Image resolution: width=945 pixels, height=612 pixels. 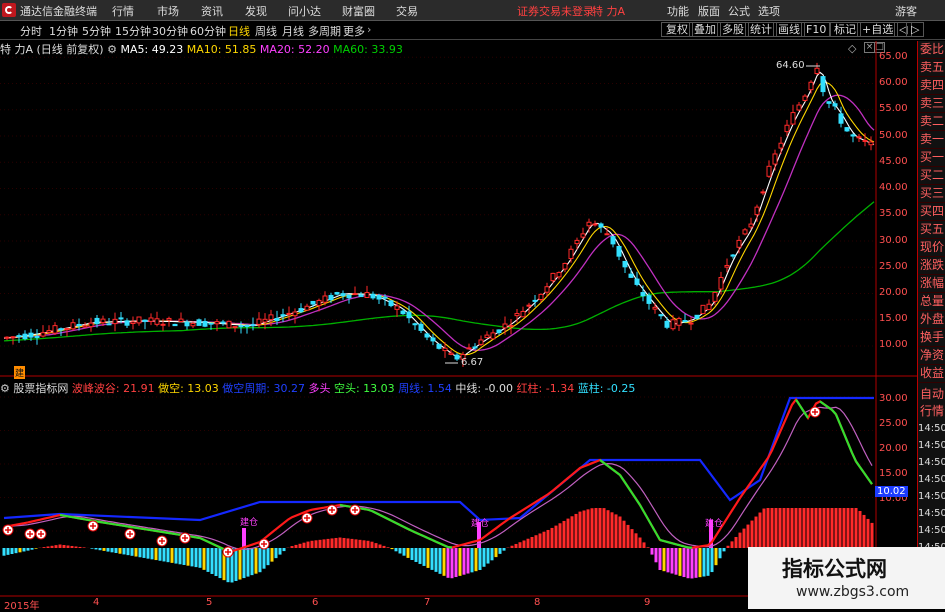 I want to click on sidebar-buy2: 买二, so click(x=931, y=176).